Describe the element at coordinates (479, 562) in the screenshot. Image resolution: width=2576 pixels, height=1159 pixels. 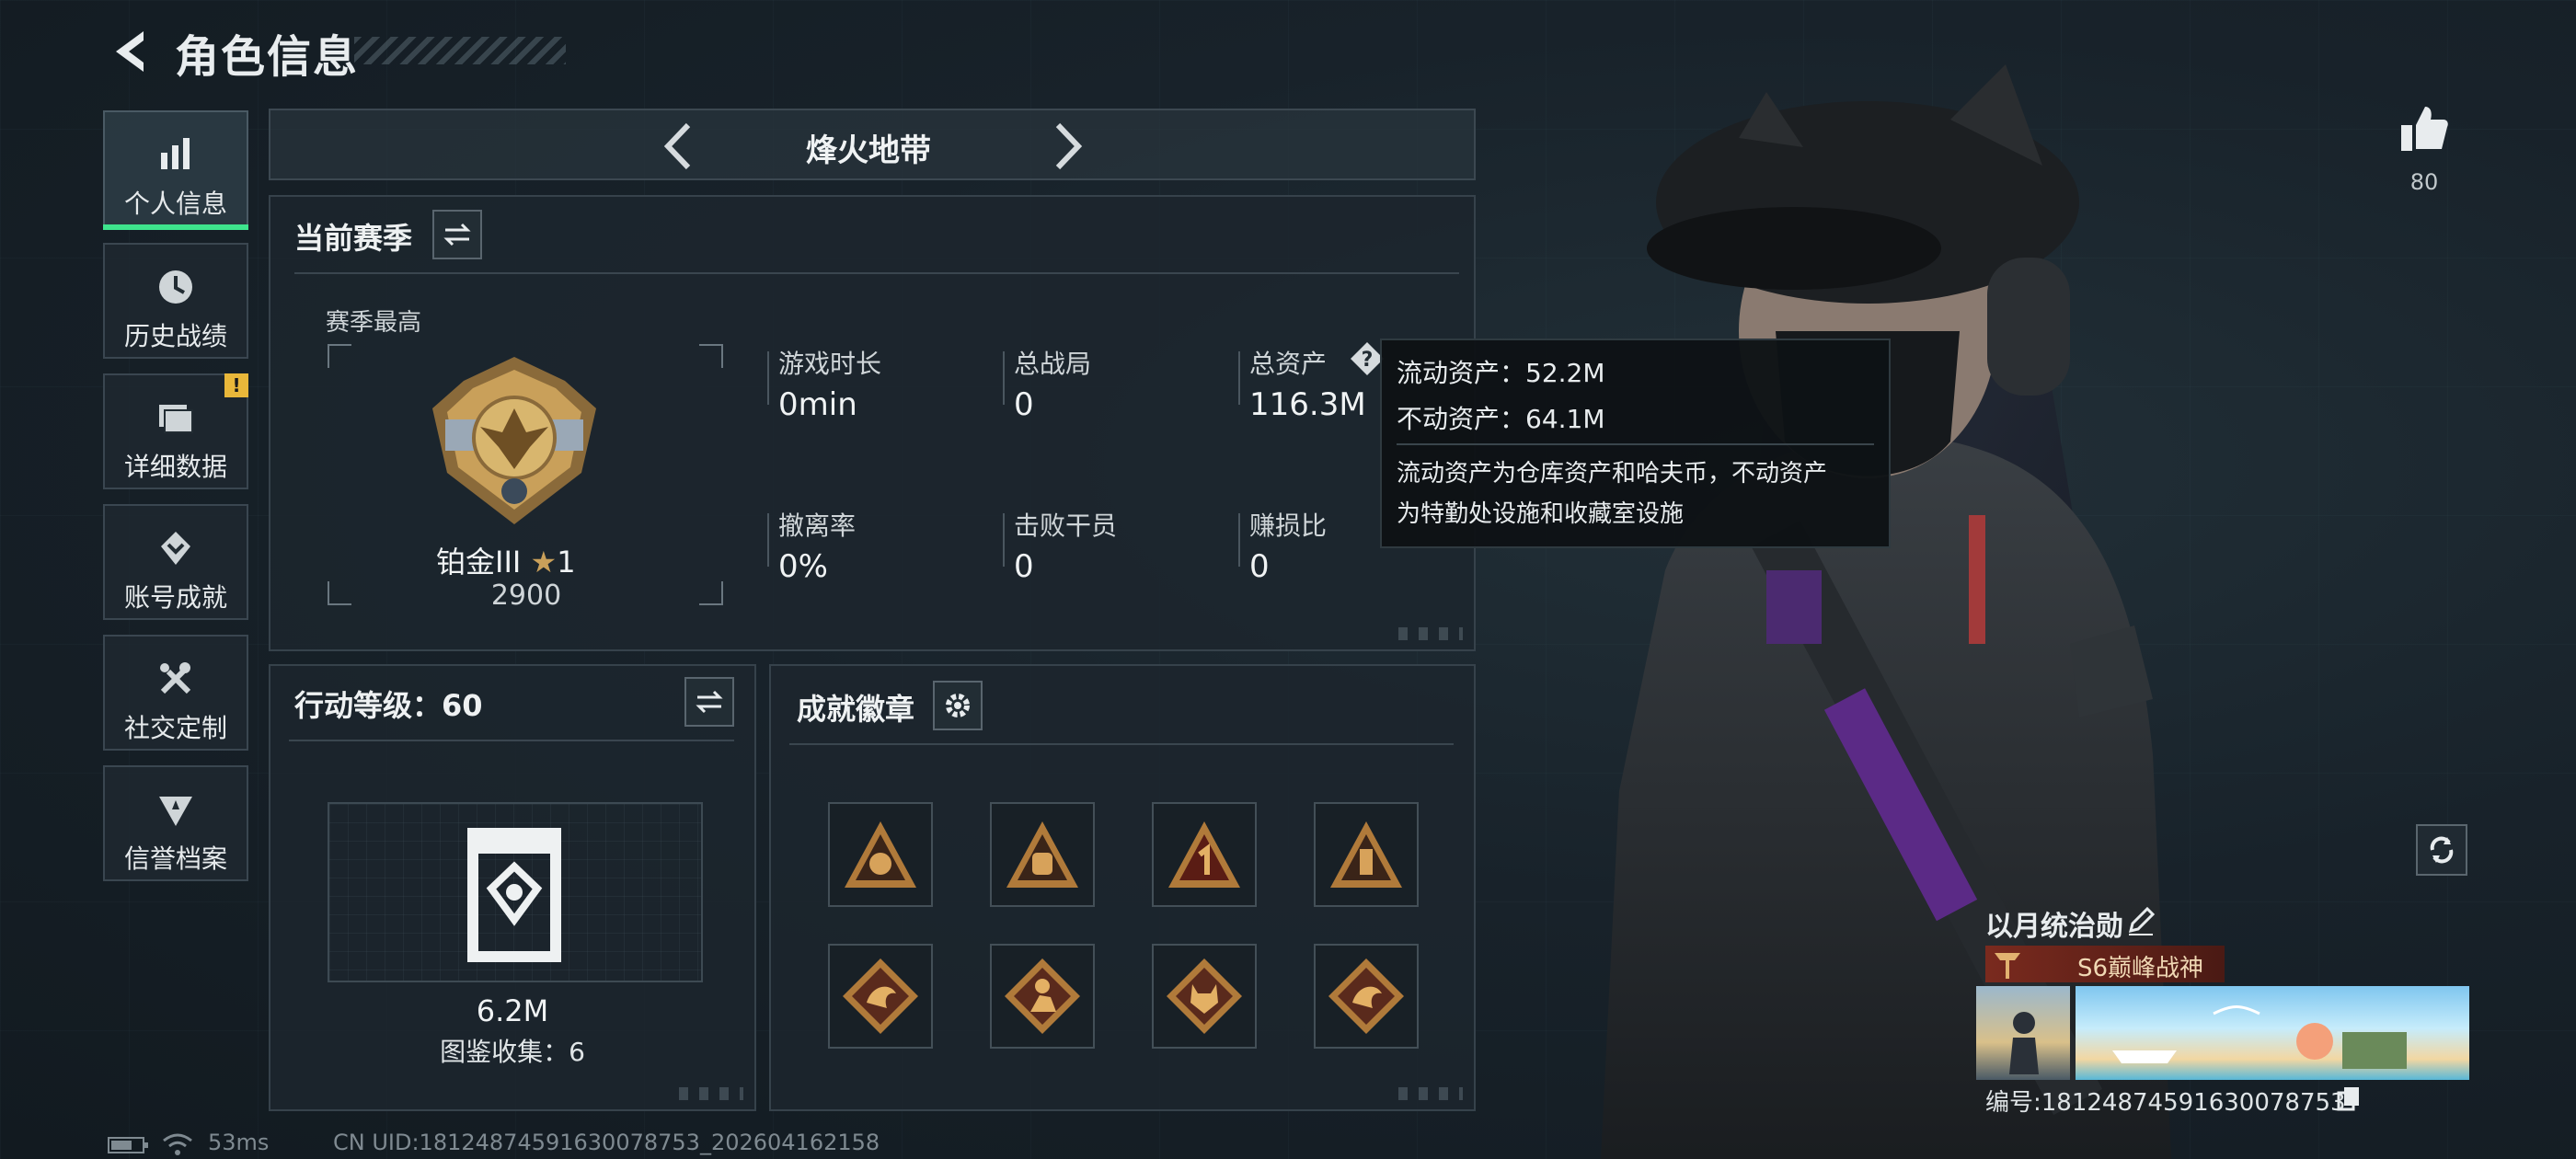
I see `rank-name: 铂金III` at that location.